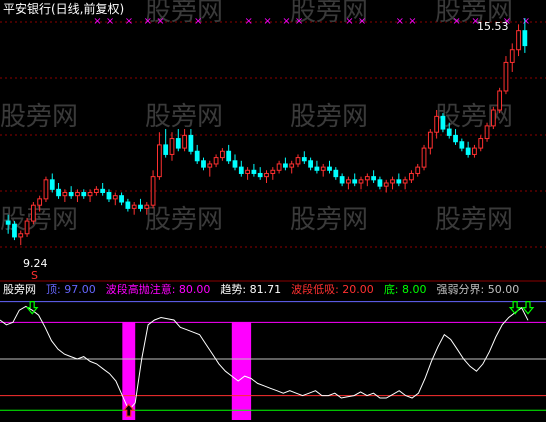 Image resolution: width=546 pixels, height=422 pixels. Describe the element at coordinates (158, 289) in the screenshot. I see `legend-item: 波段高抛注意: 80.00` at that location.